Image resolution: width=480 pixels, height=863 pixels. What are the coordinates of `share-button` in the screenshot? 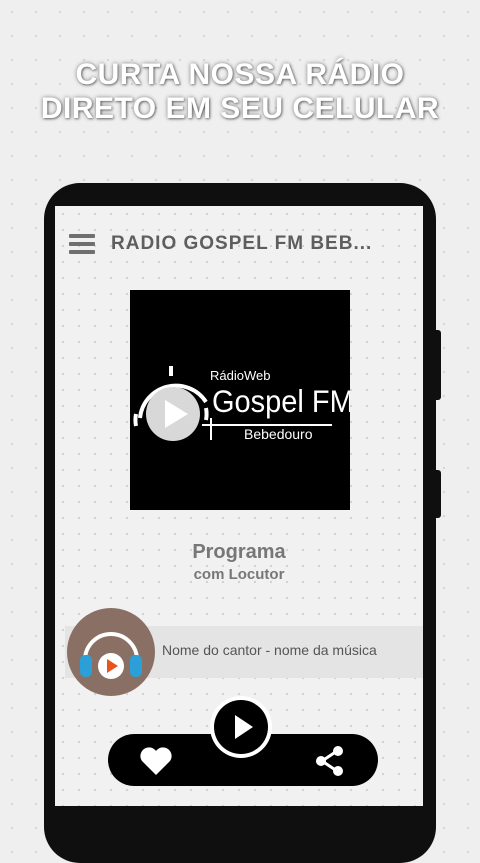 It's located at (330, 761).